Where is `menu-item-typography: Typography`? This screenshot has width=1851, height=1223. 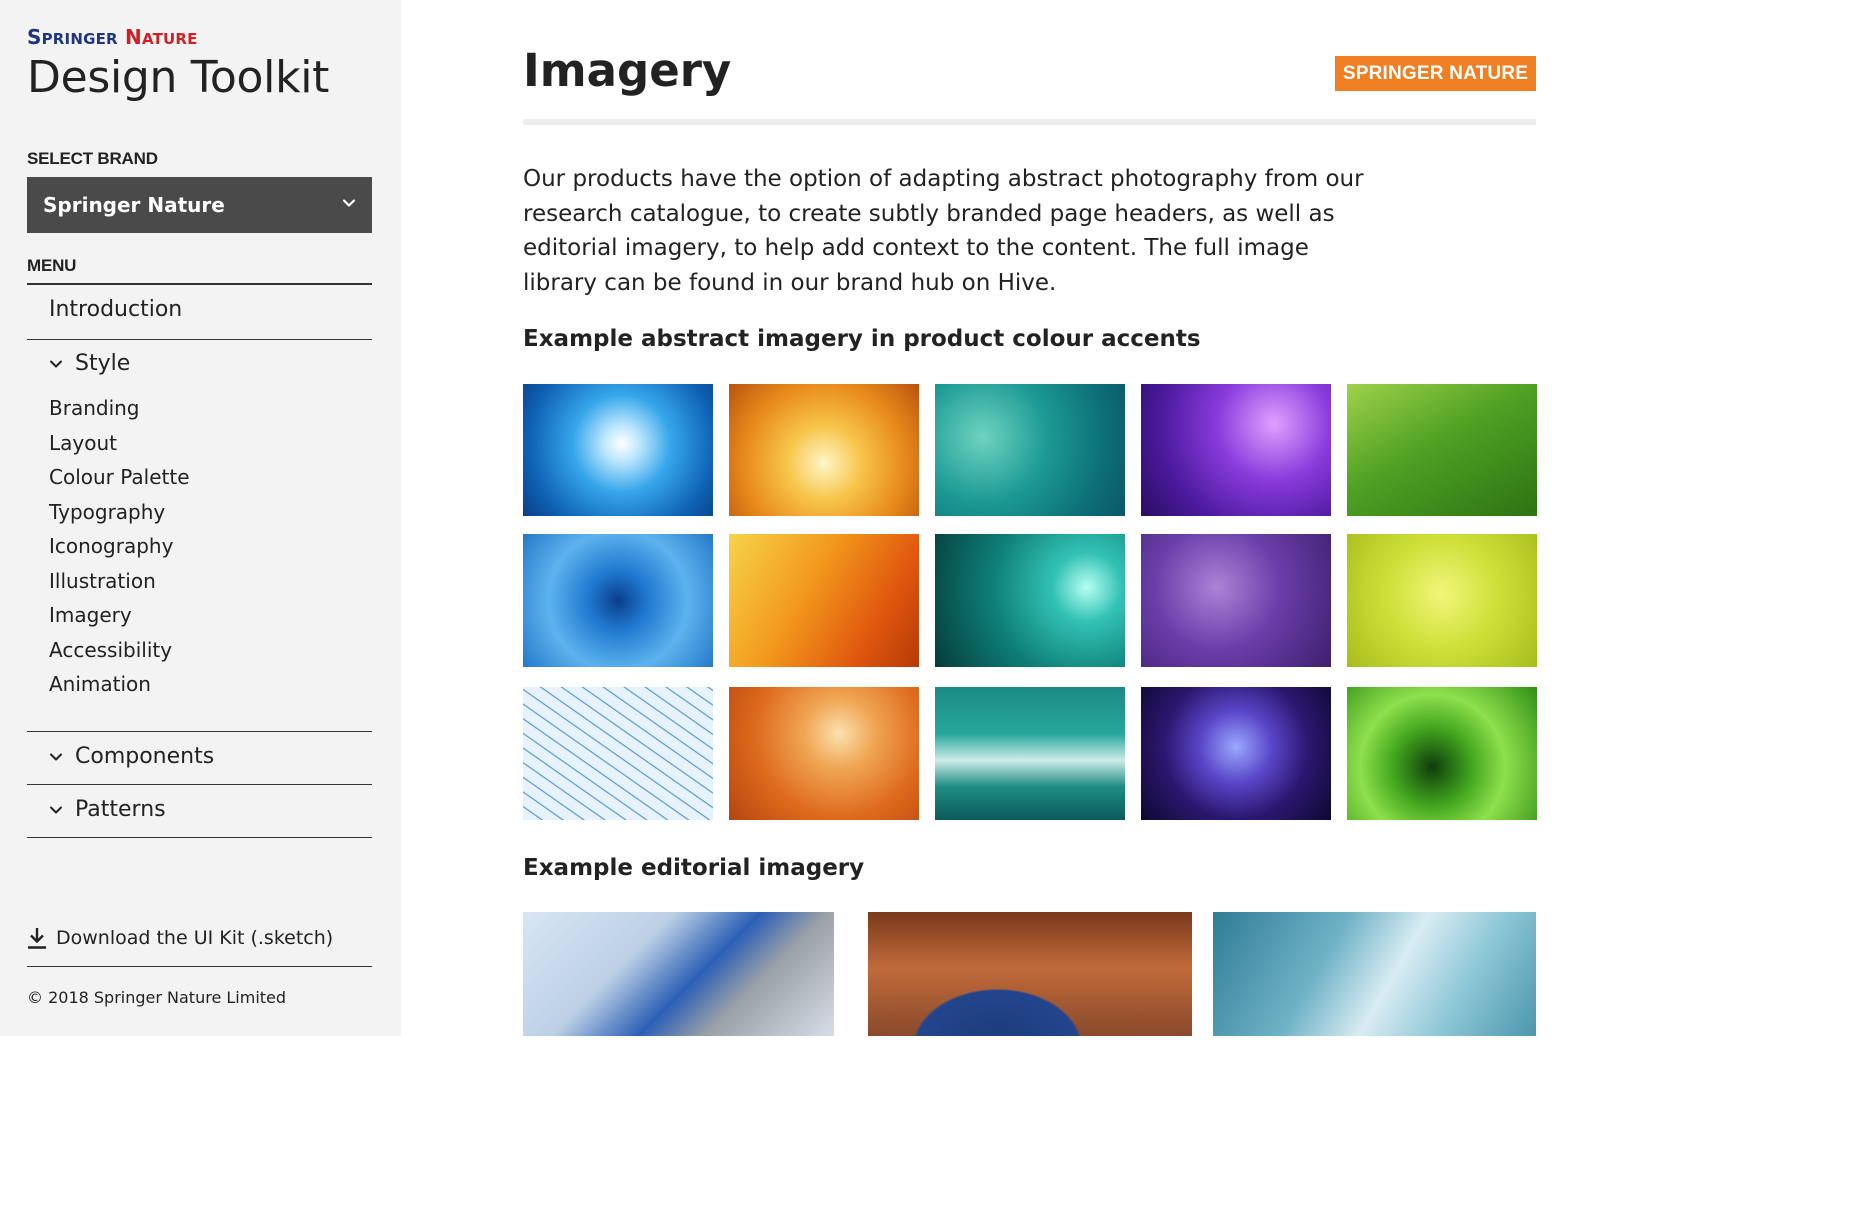
menu-item-typography: Typography is located at coordinates (107, 512).